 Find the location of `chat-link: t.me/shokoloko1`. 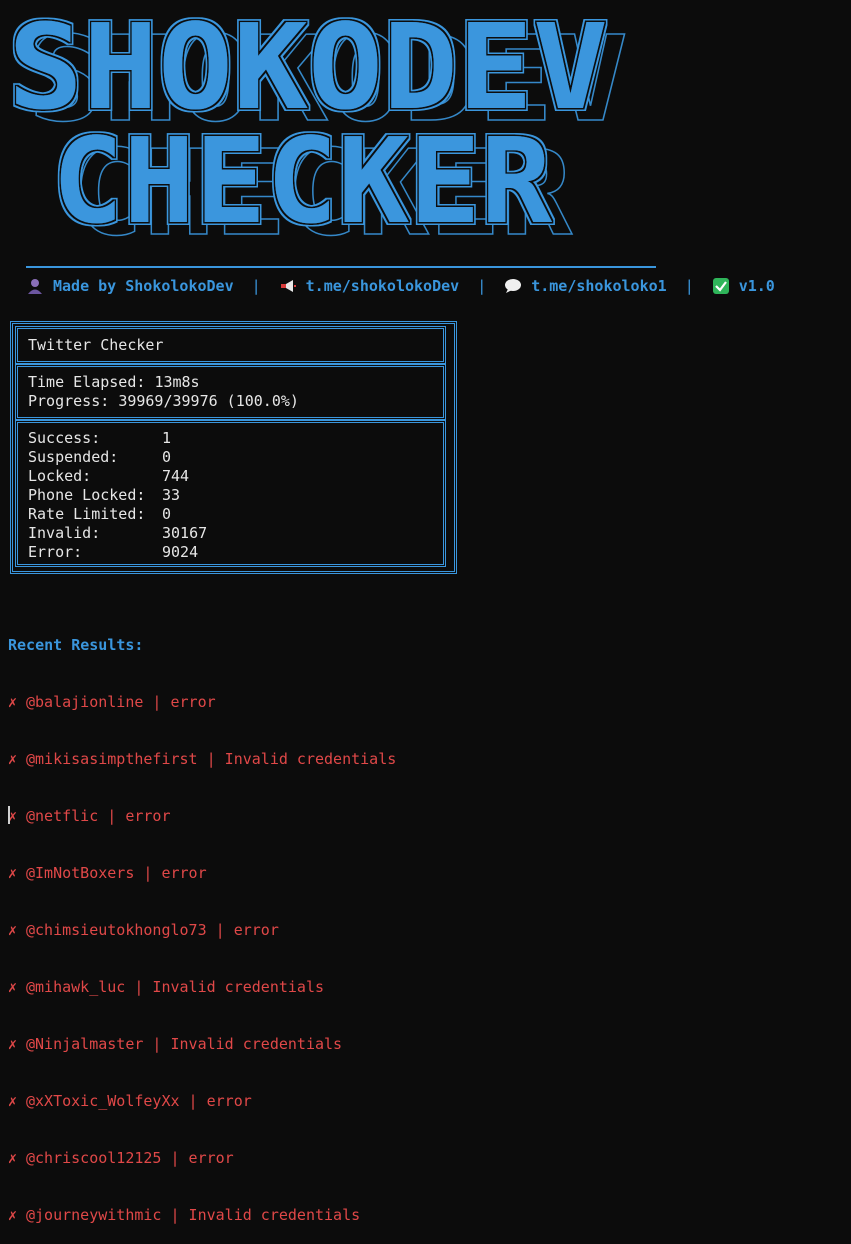

chat-link: t.me/shokoloko1 is located at coordinates (598, 286).